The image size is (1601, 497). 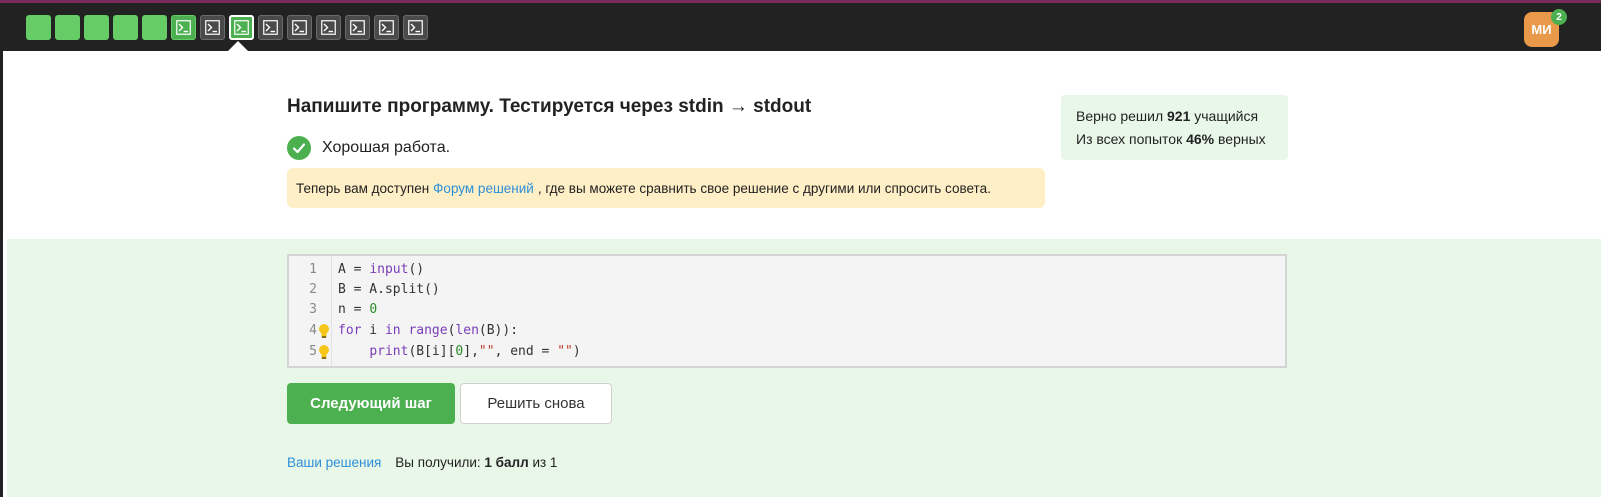 I want to click on score-suffix: из 1, so click(x=545, y=462).